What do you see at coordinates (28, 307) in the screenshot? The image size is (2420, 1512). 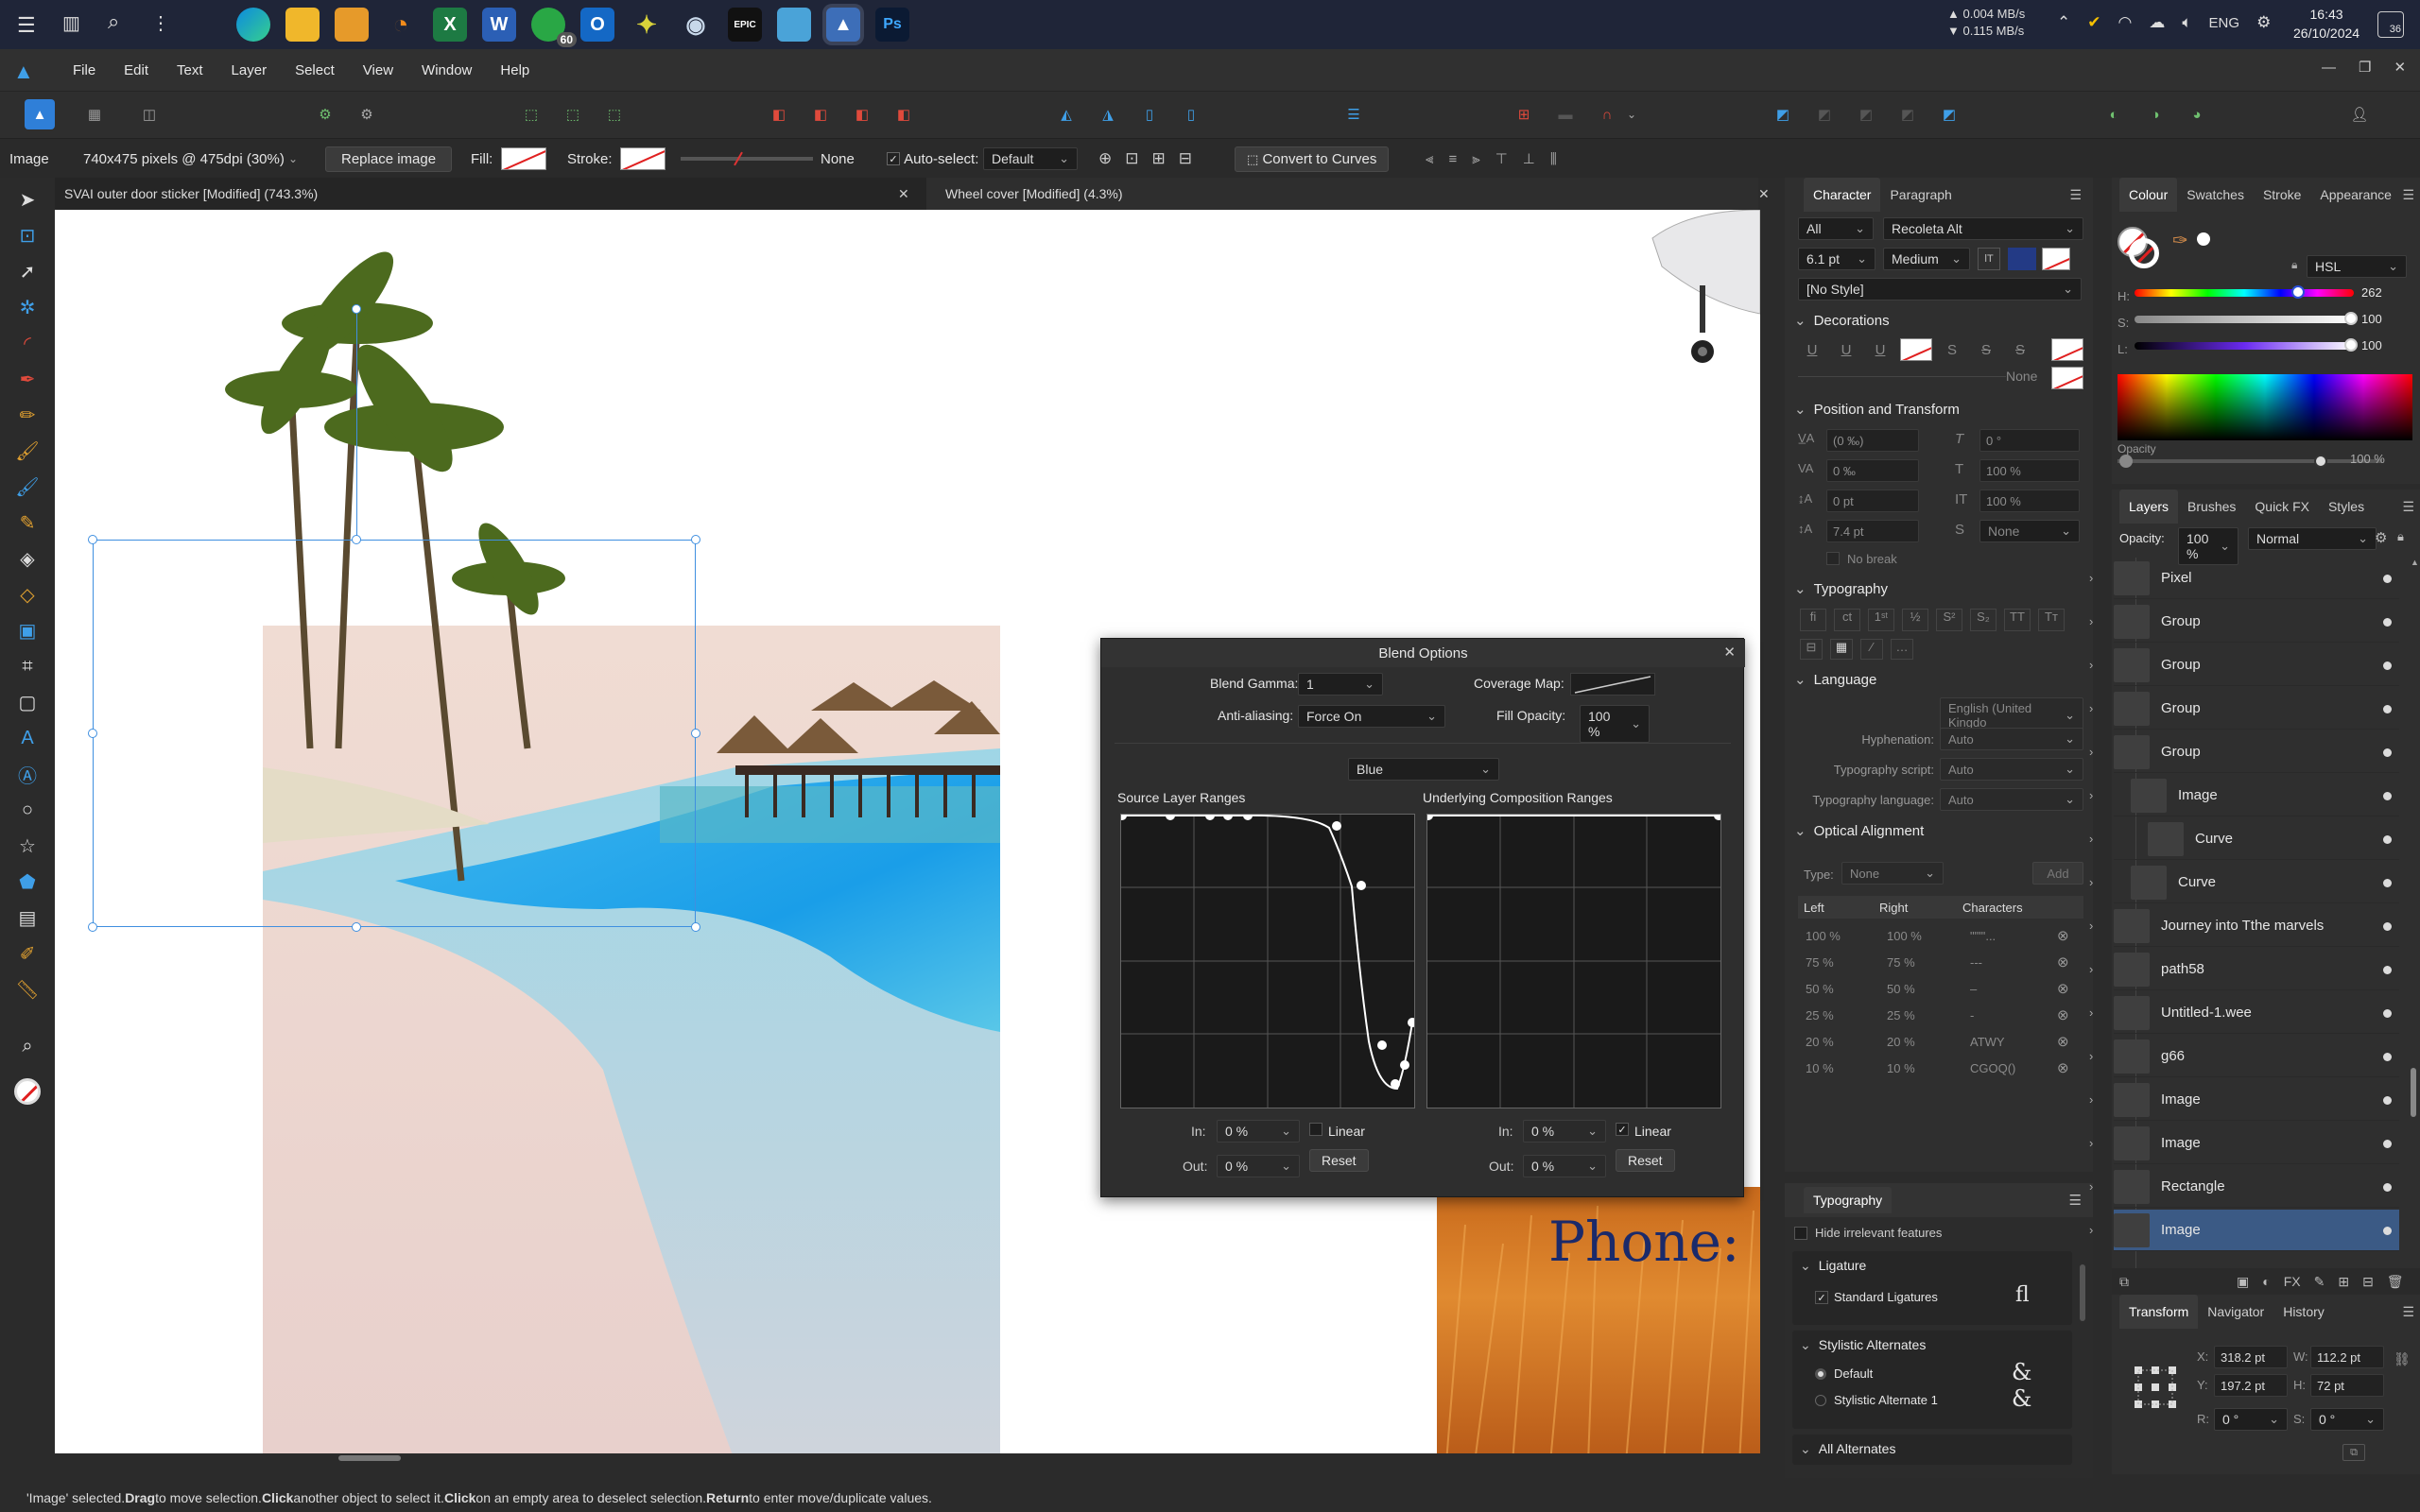 I see `point-transform-icon: ✲` at bounding box center [28, 307].